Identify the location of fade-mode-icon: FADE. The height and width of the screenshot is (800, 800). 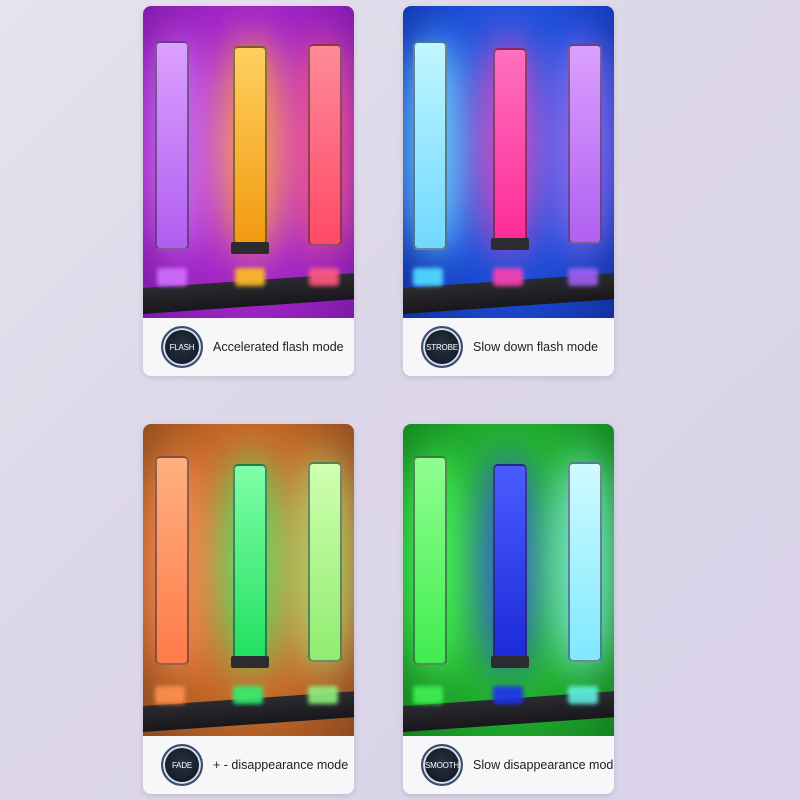
(182, 765).